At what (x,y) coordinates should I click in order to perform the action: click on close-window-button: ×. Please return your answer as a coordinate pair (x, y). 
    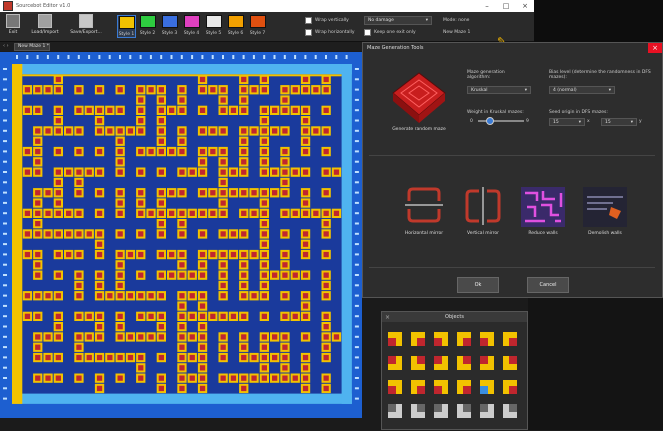
    Looking at the image, I should click on (525, 6).